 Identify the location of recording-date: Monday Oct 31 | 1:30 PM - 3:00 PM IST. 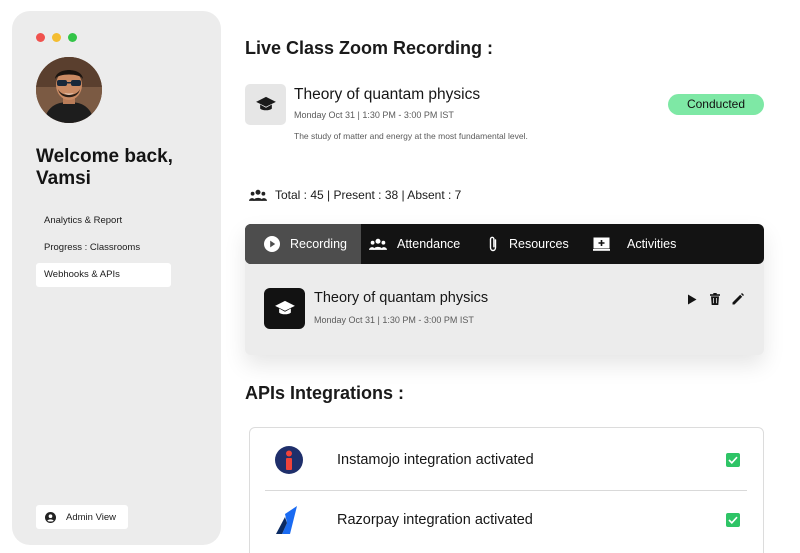
(394, 320).